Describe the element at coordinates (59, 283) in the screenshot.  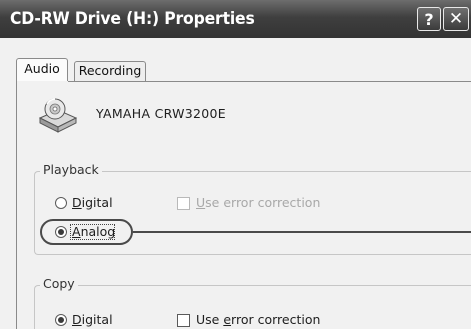
I see `copy-group-label: Copy` at that location.